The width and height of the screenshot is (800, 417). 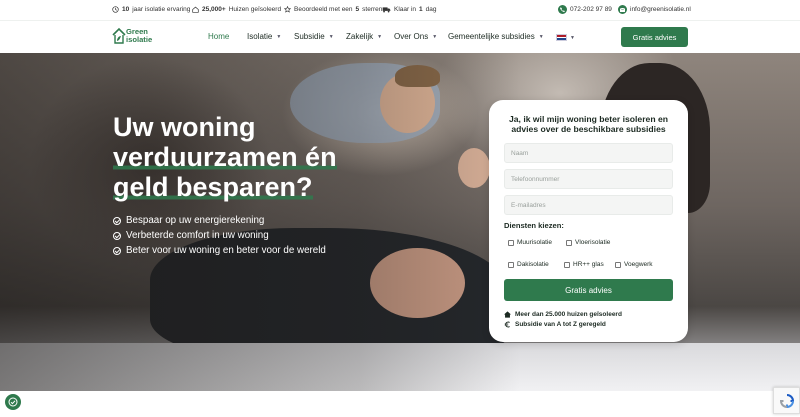 I want to click on nav-item-label: Home, so click(x=219, y=36).